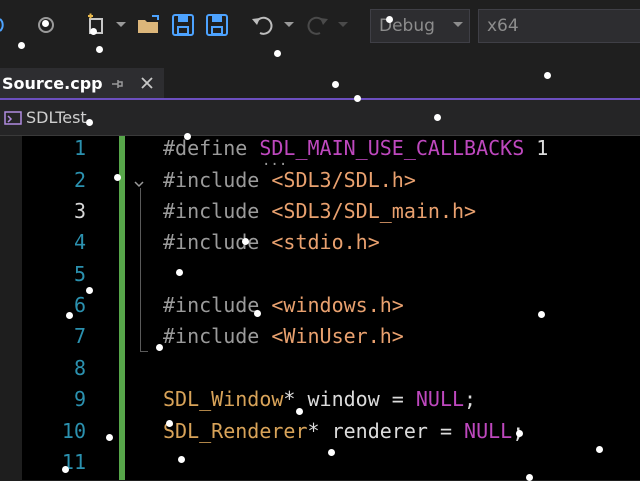 The width and height of the screenshot is (640, 481). What do you see at coordinates (52, 83) in the screenshot?
I see `tab-label: Source.cpp` at bounding box center [52, 83].